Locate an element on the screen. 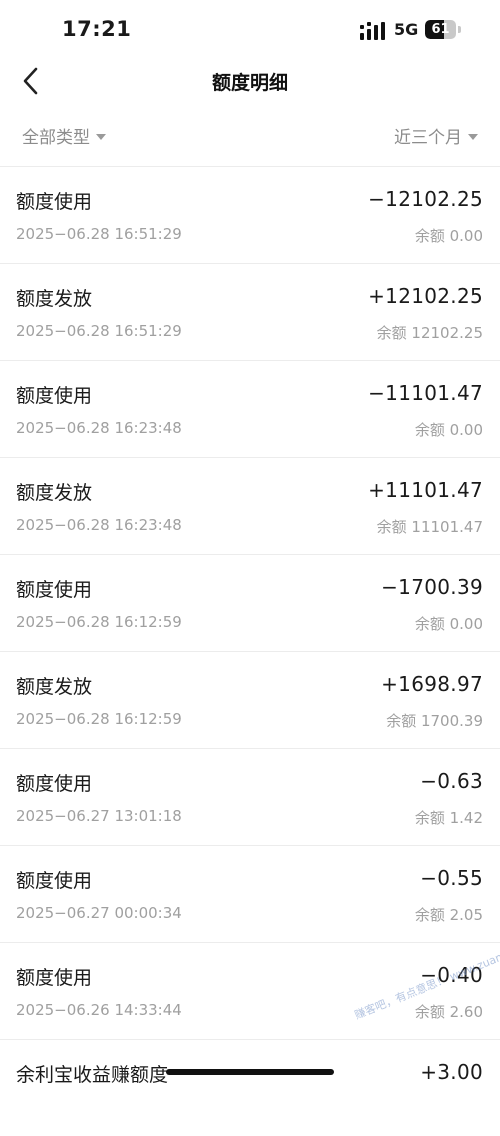 Image resolution: width=500 pixels, height=1136 pixels. type-filter-dropdown: 全部类型 is located at coordinates (64, 135).